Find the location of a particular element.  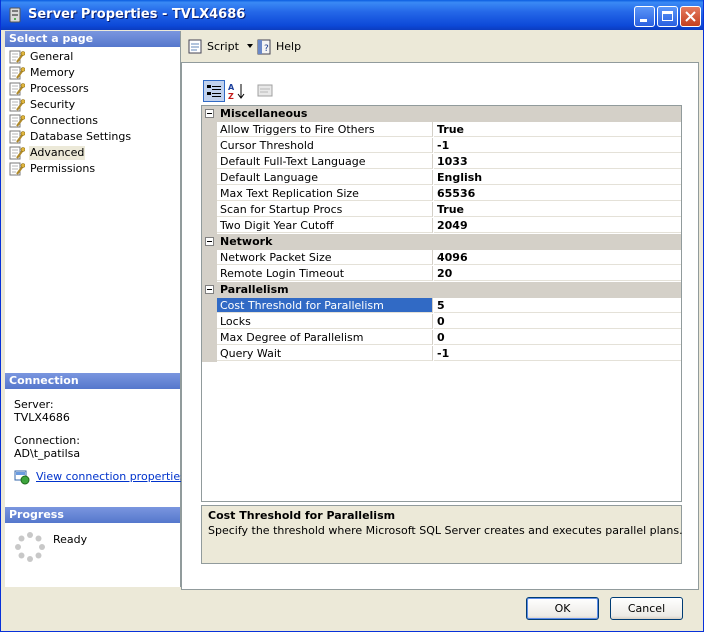

property-name: Default Full-Text Language is located at coordinates (325, 161).